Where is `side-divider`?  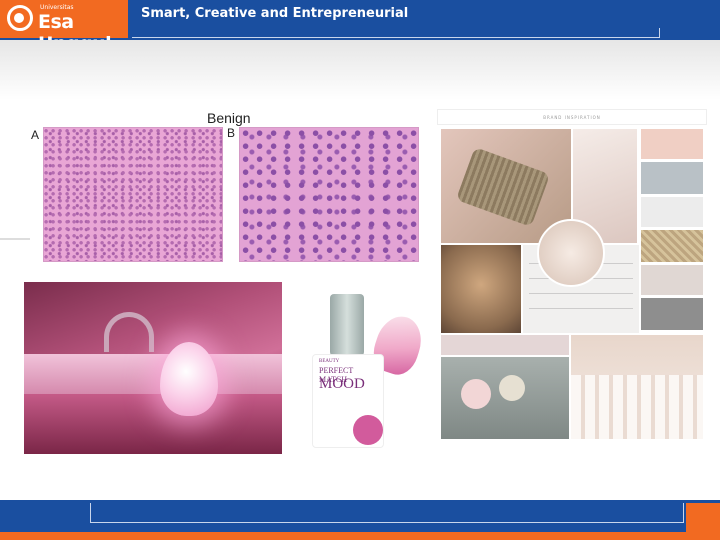 side-divider is located at coordinates (15, 239).